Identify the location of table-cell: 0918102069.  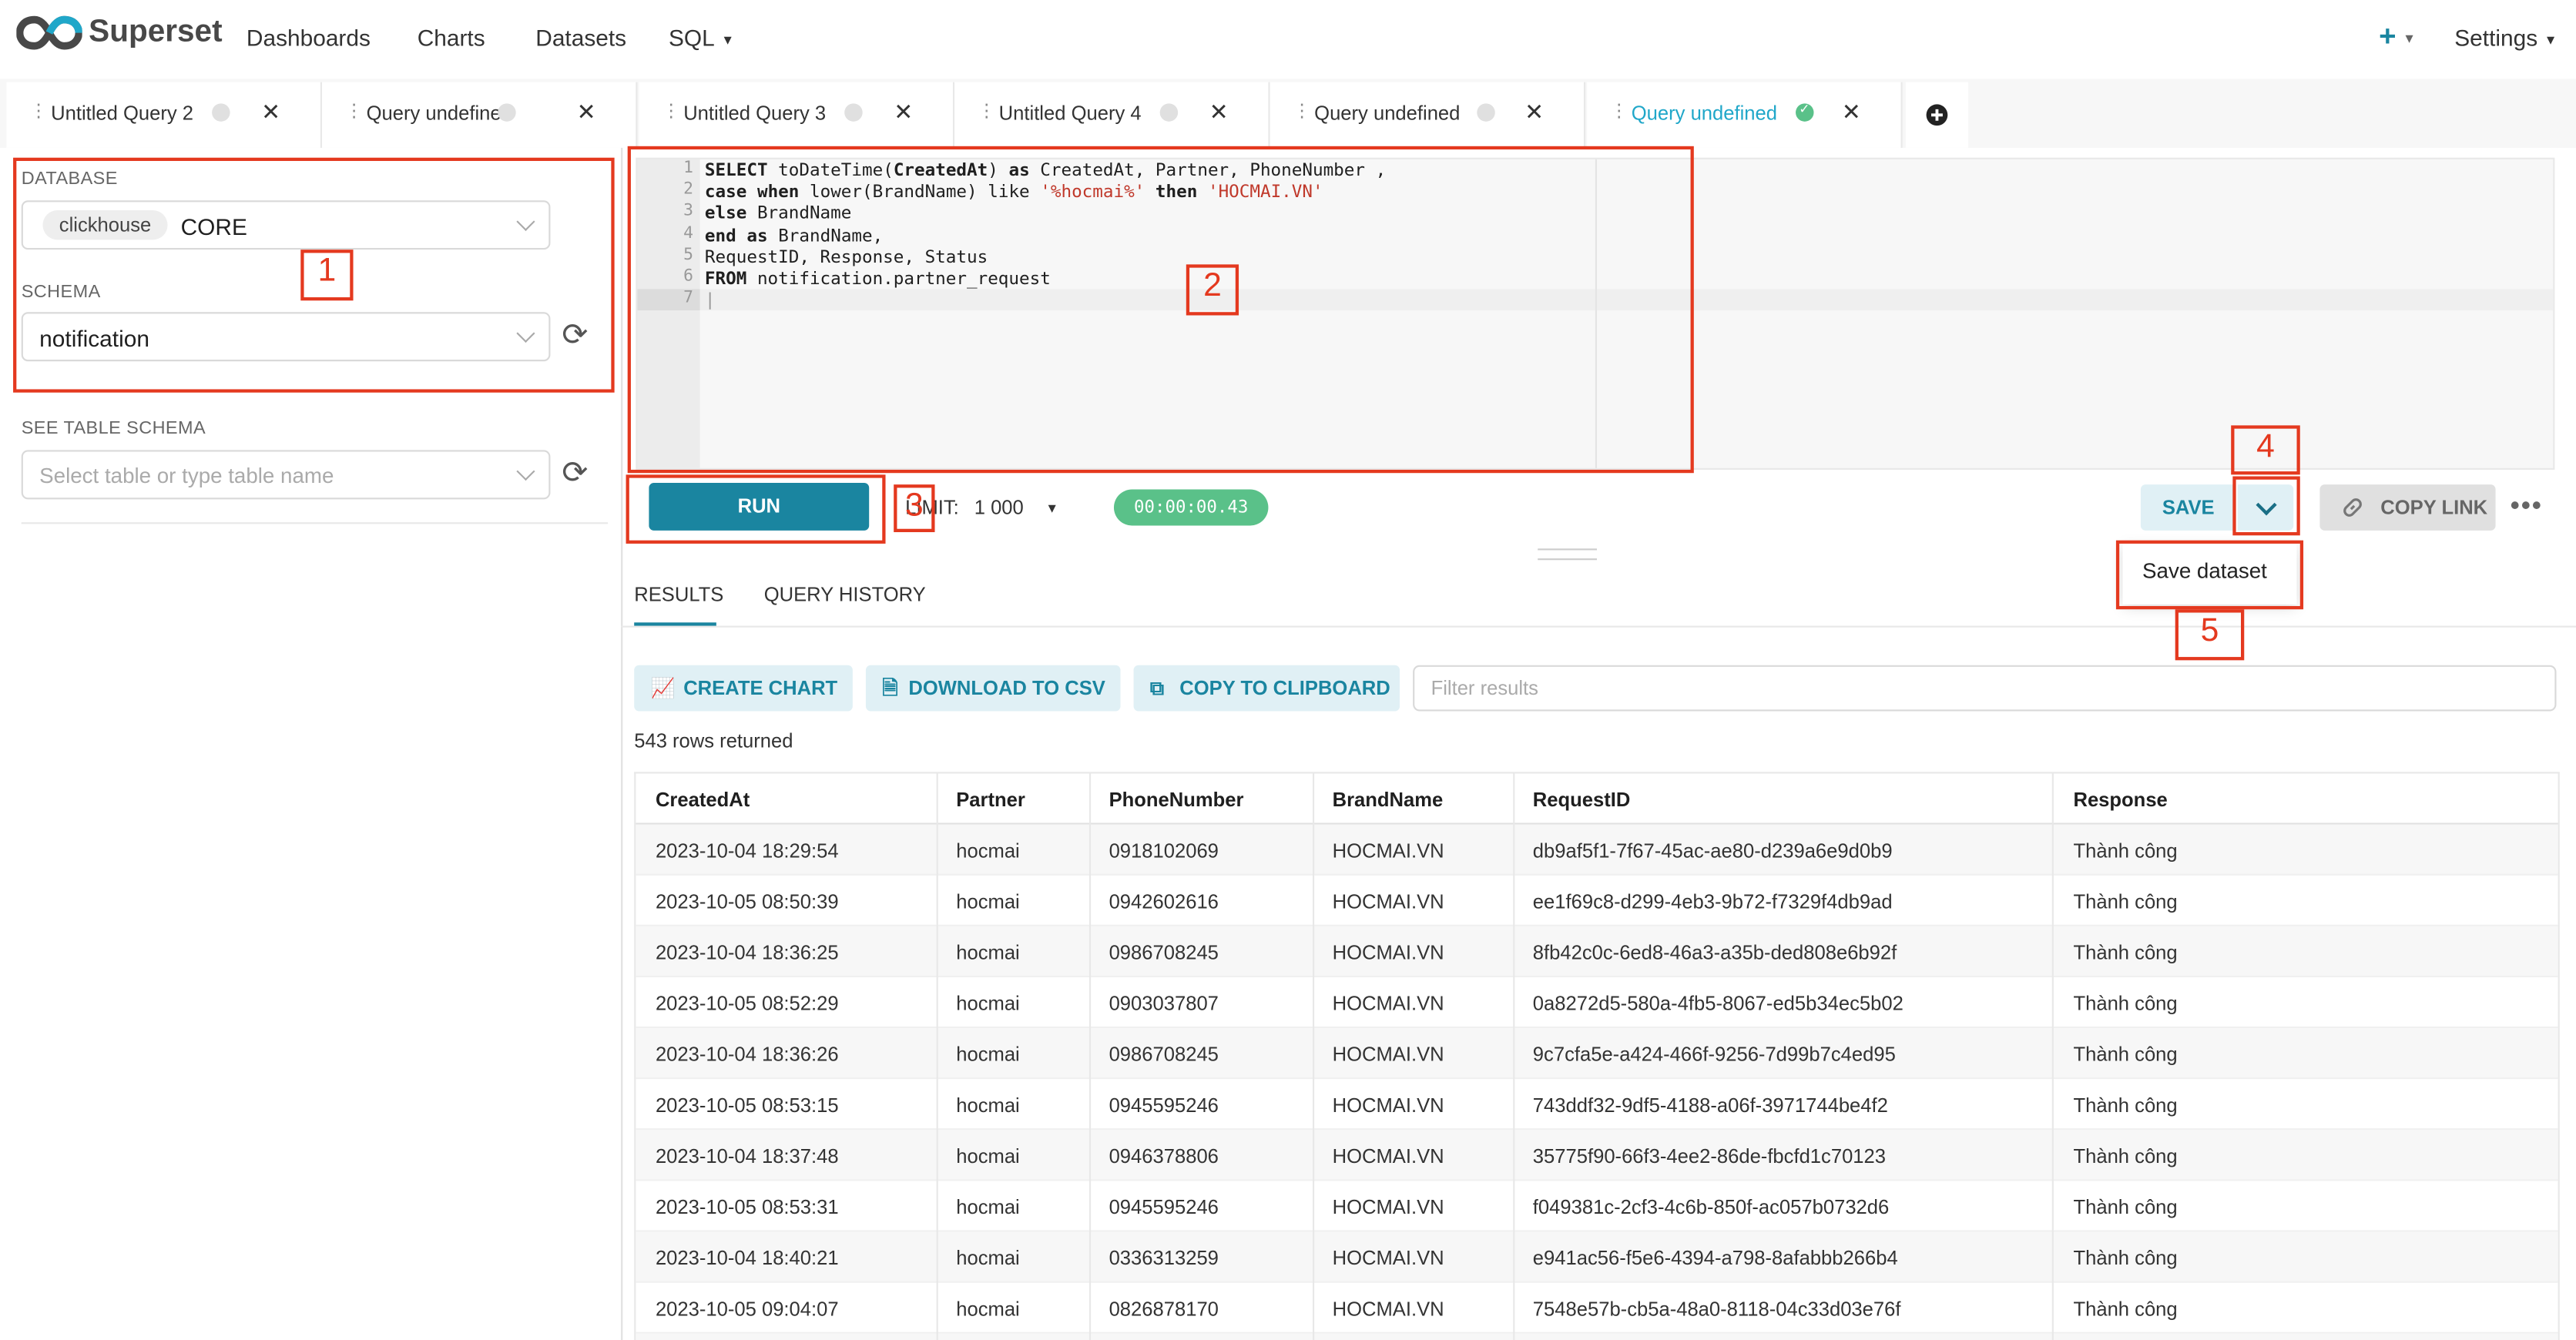
(1164, 851).